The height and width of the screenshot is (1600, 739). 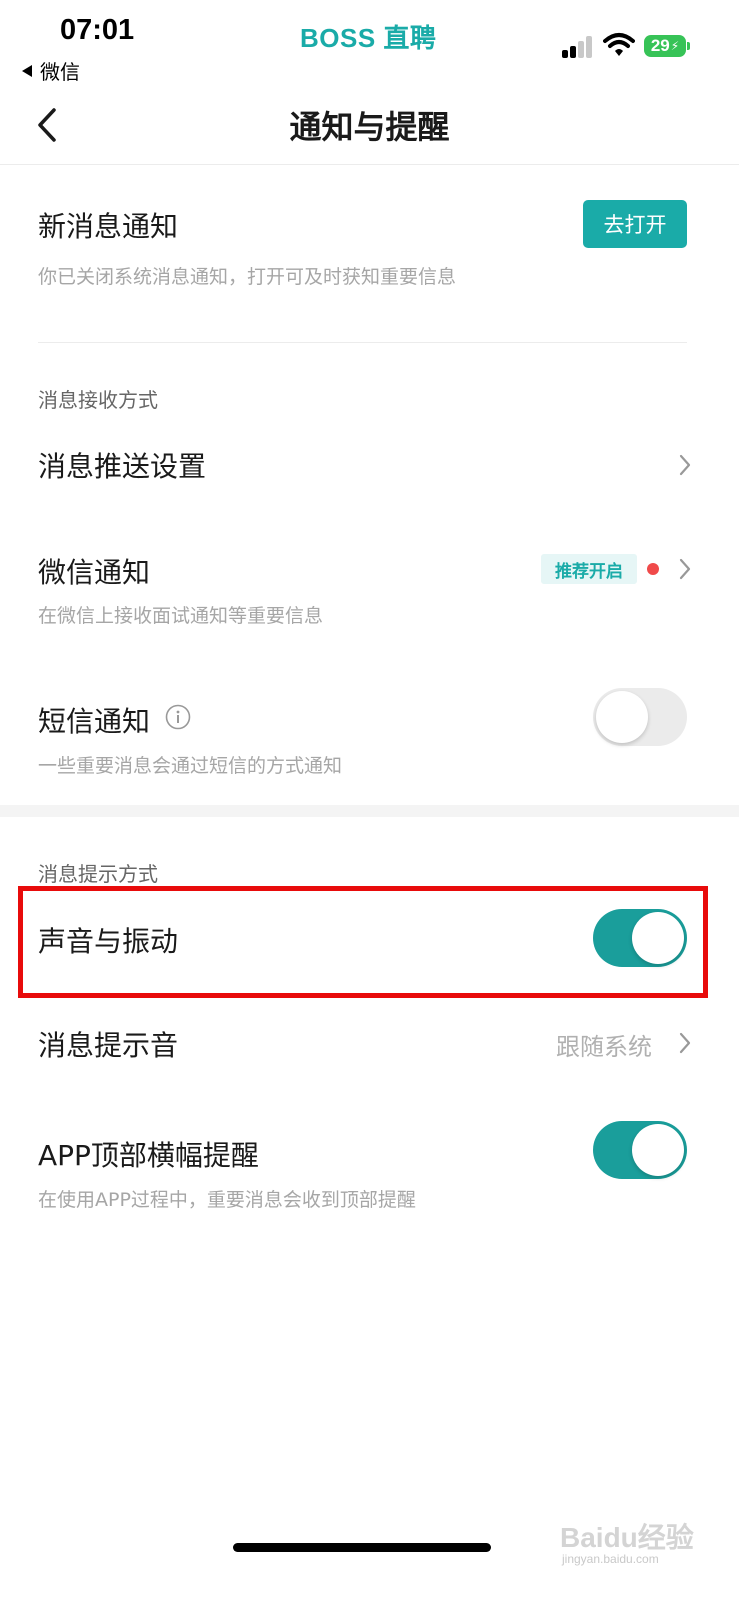 What do you see at coordinates (675, 46) in the screenshot?
I see `charging-bolt-icon: ⚡` at bounding box center [675, 46].